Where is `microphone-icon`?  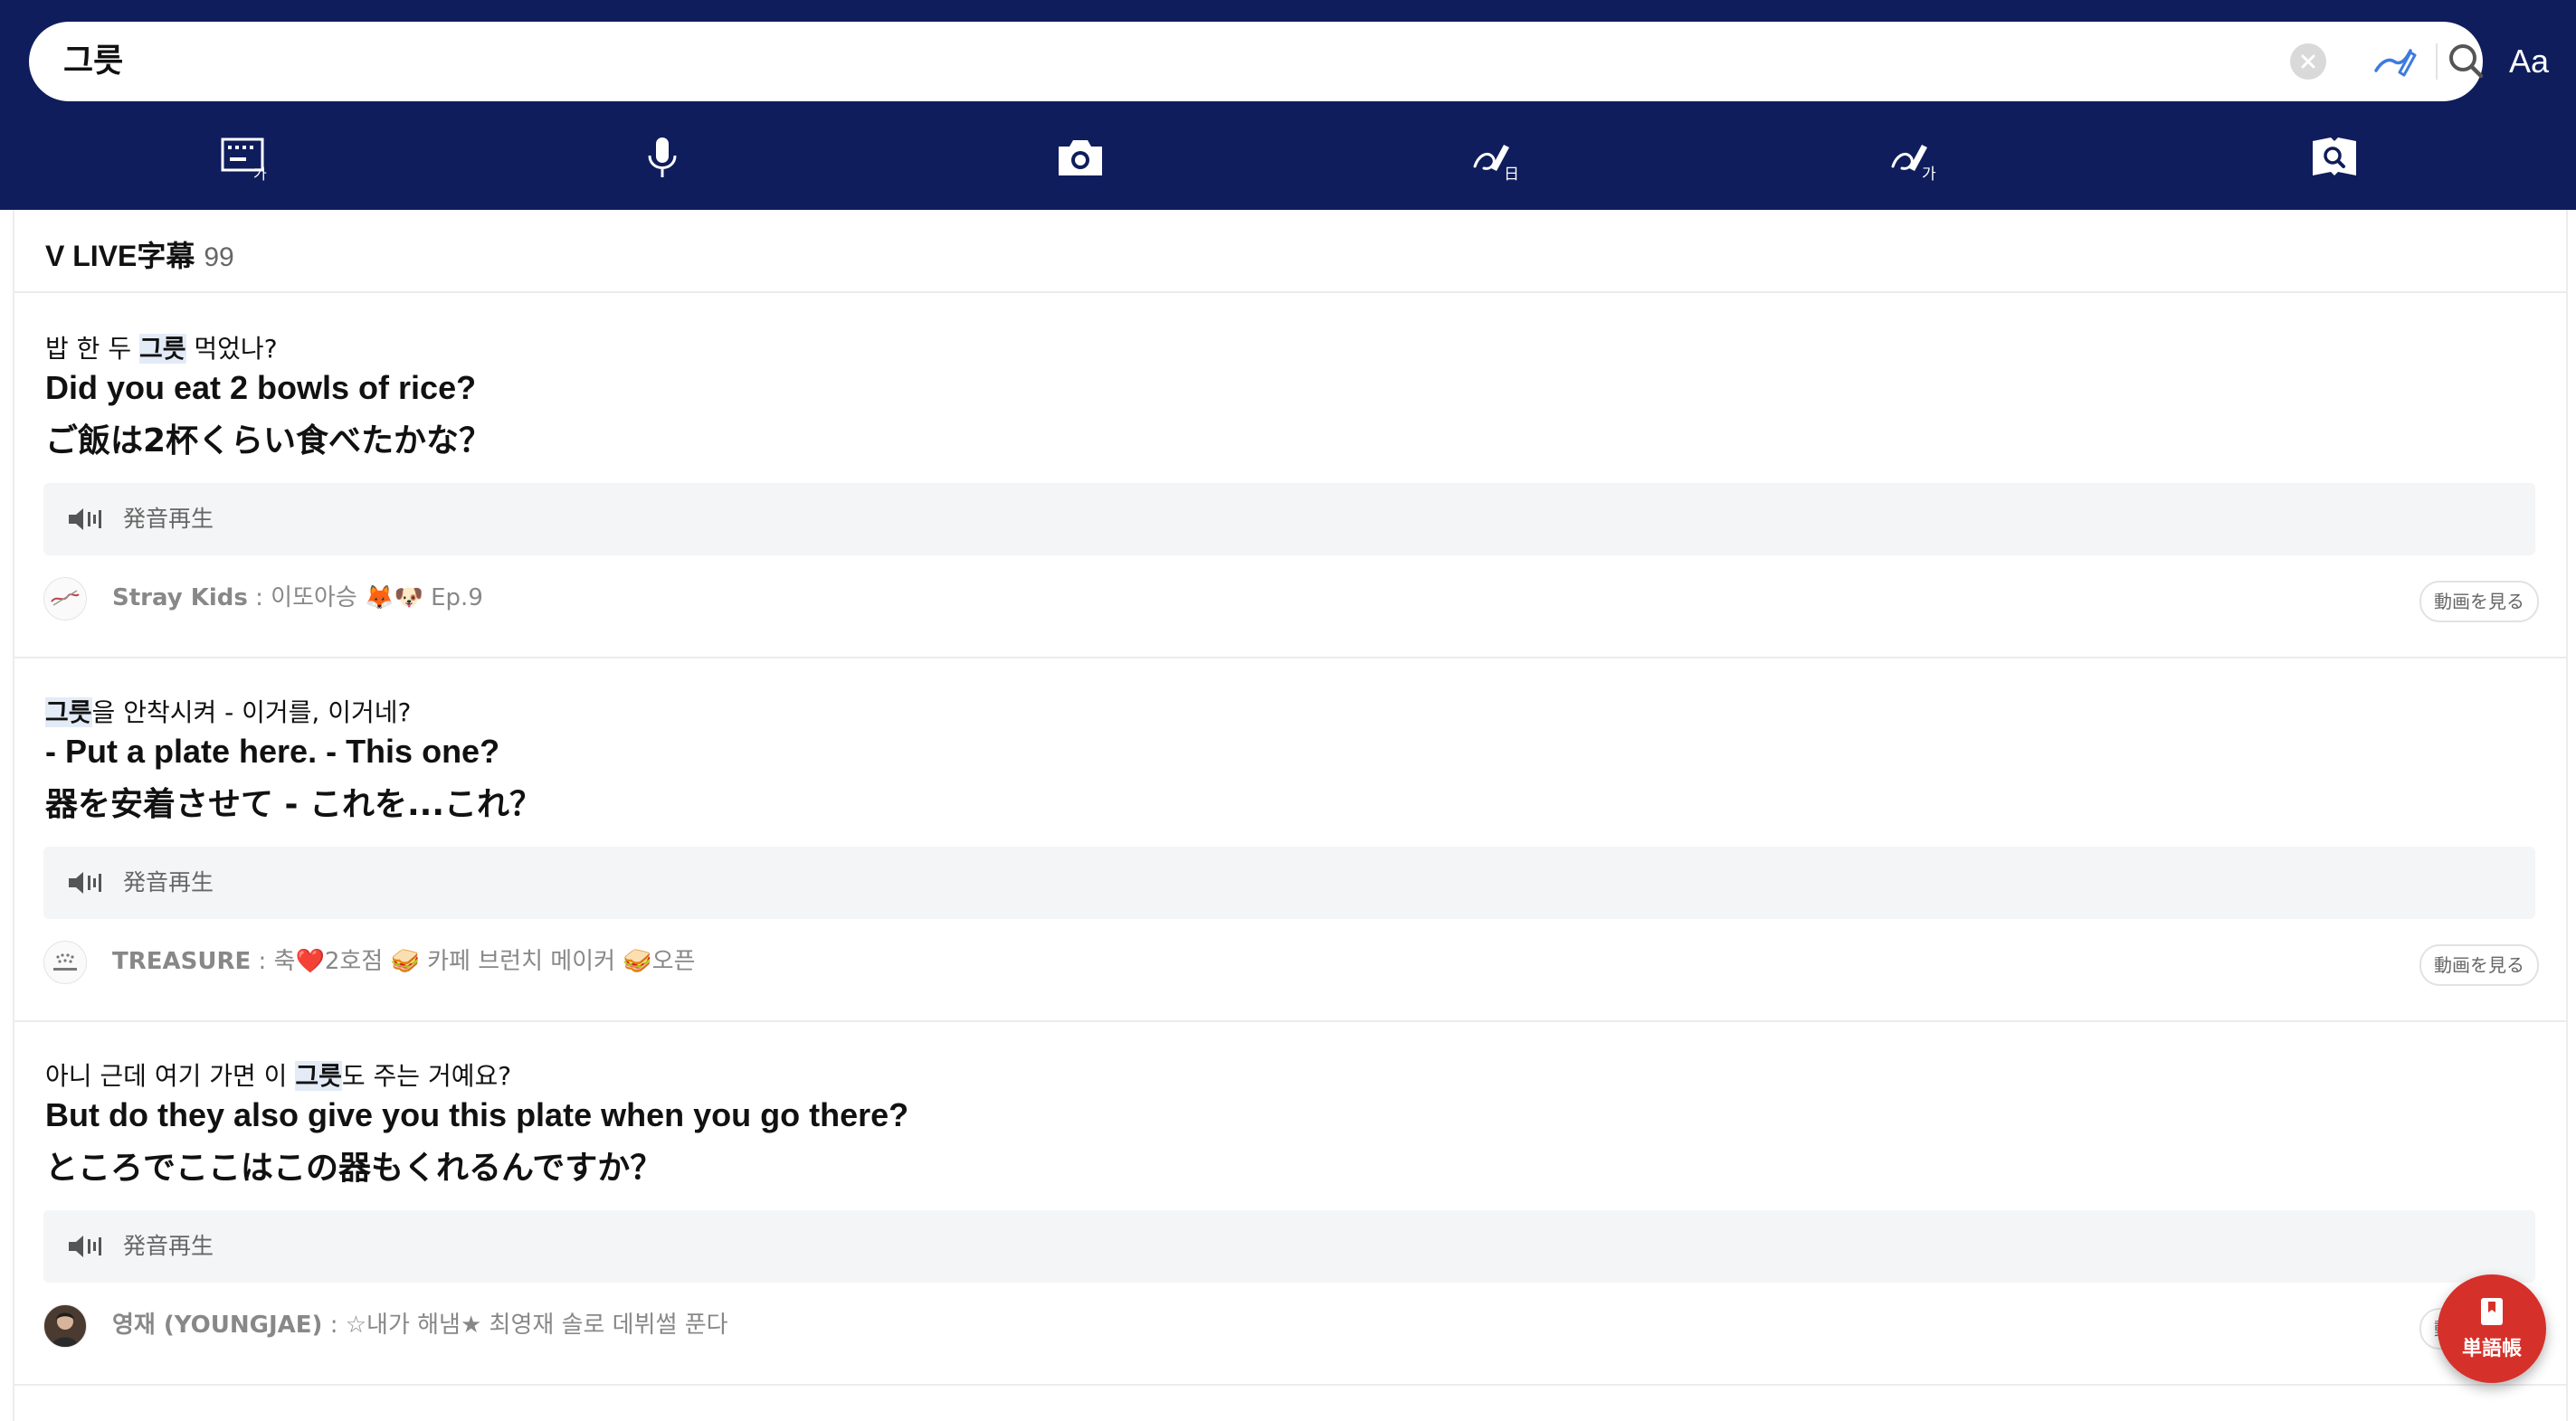
microphone-icon is located at coordinates (662, 157).